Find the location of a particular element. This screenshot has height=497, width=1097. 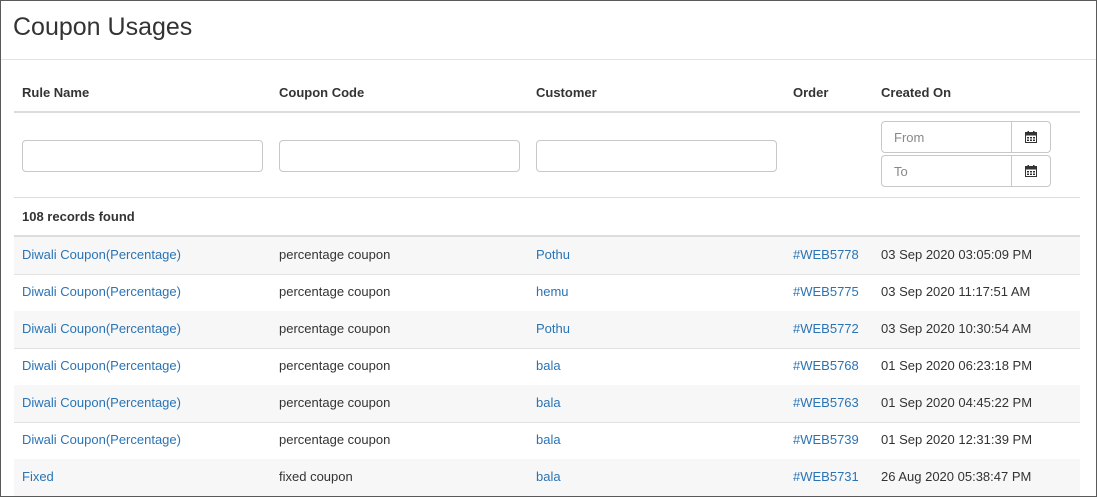

records-found-count: 108 records found is located at coordinates (78, 216).